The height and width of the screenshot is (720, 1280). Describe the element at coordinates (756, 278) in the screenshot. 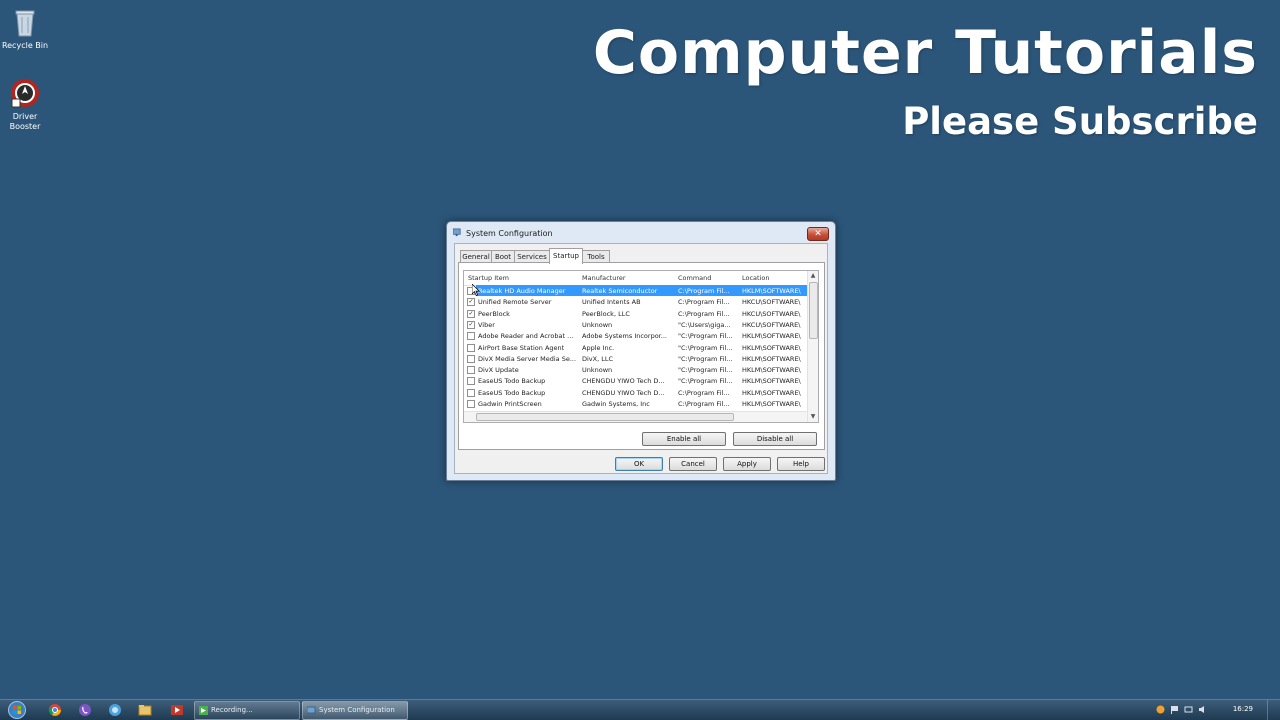

I see `column-location: Location` at that location.